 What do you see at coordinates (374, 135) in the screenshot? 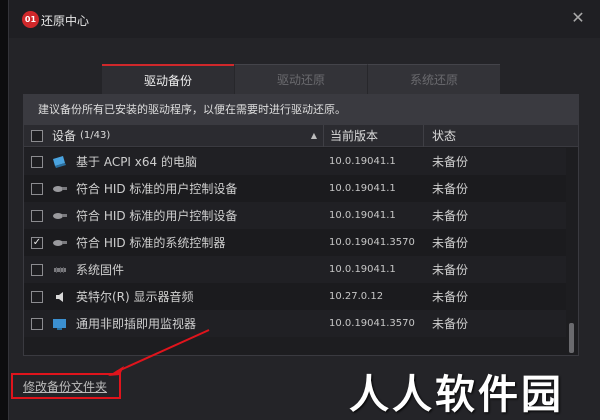
I see `header-version: 当前版本` at bounding box center [374, 135].